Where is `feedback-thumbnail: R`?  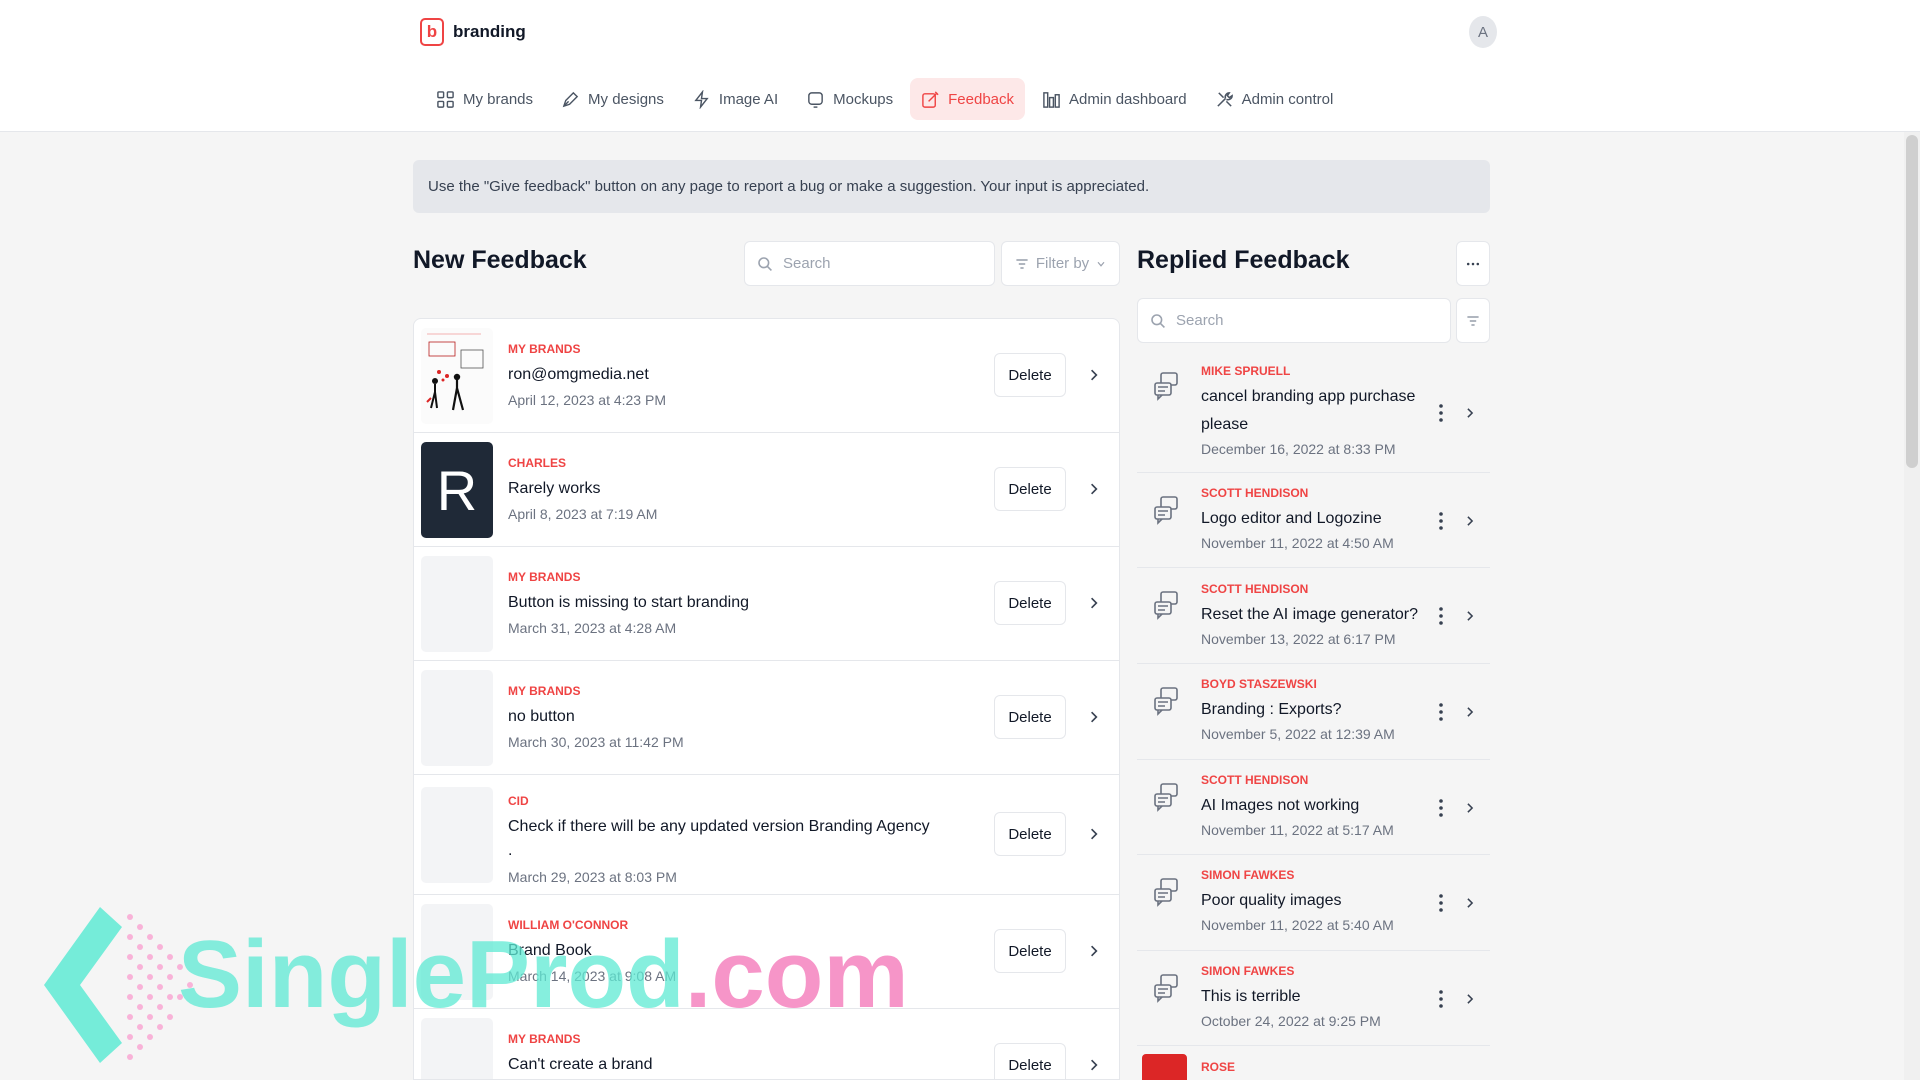 feedback-thumbnail: R is located at coordinates (457, 490).